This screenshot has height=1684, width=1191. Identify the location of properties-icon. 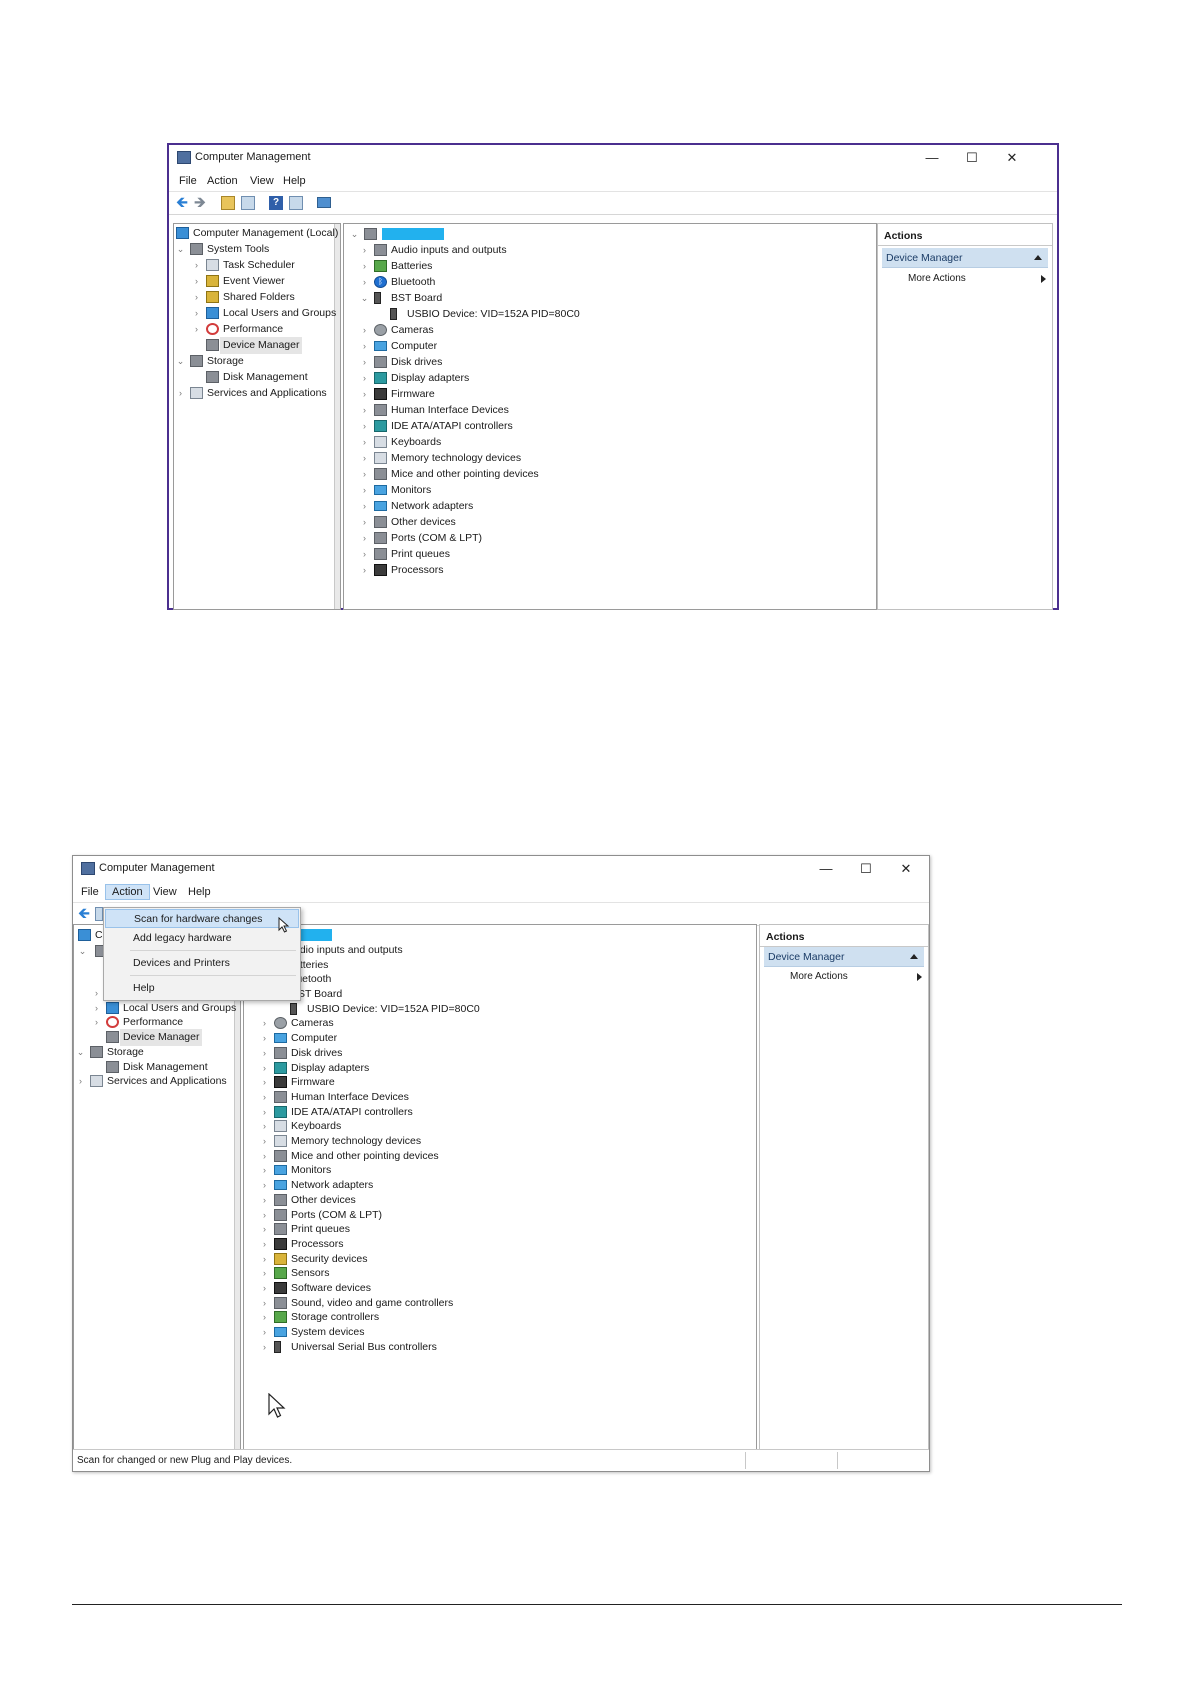
(296, 203).